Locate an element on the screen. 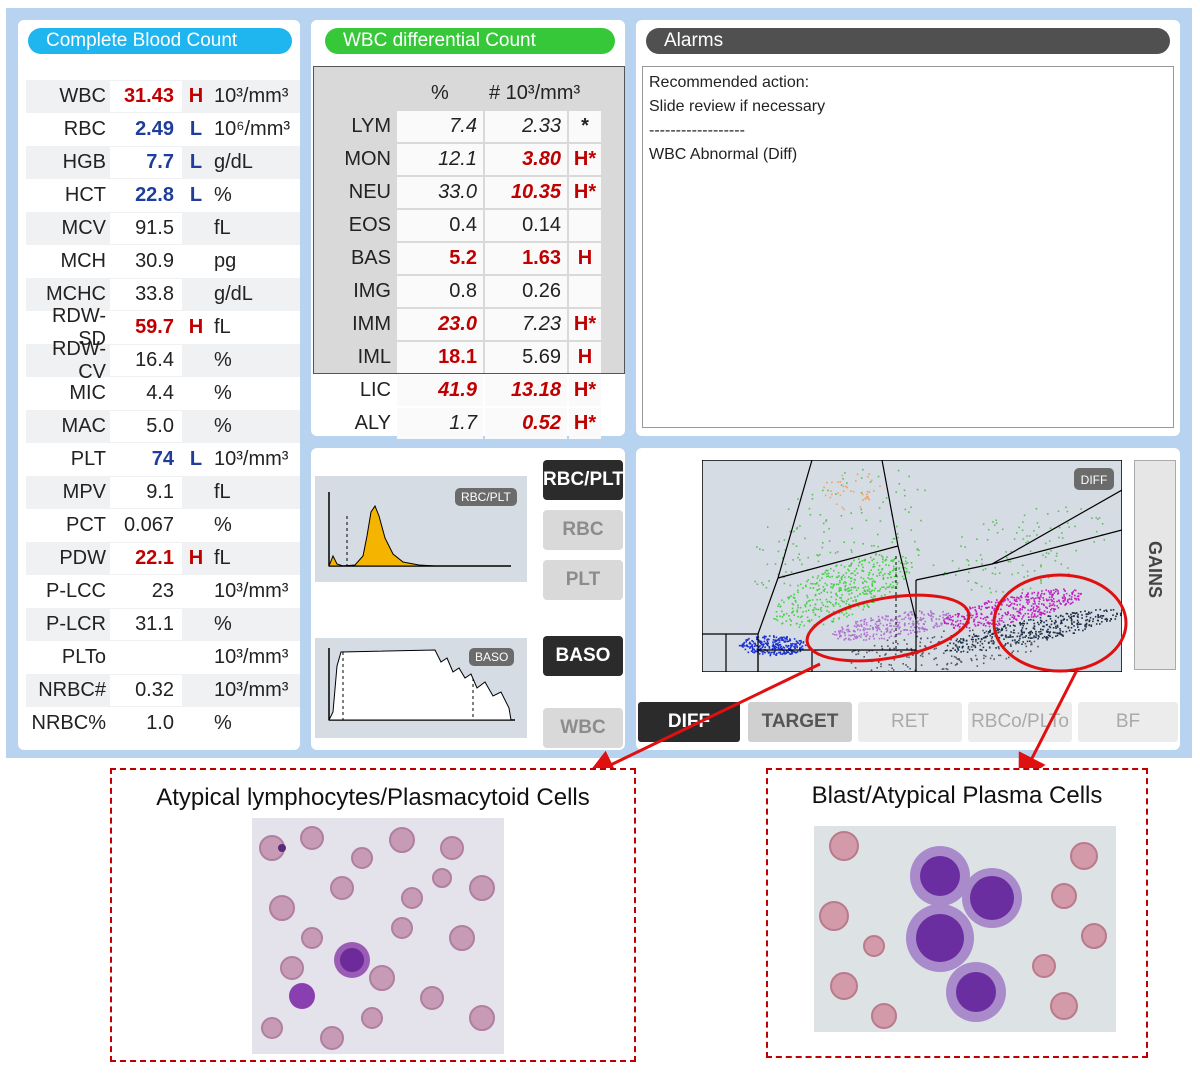 The image size is (1200, 1074). callout-atypical-lymphocytes: Atypical lymphocytes/Plasmacytoid Cells is located at coordinates (373, 915).